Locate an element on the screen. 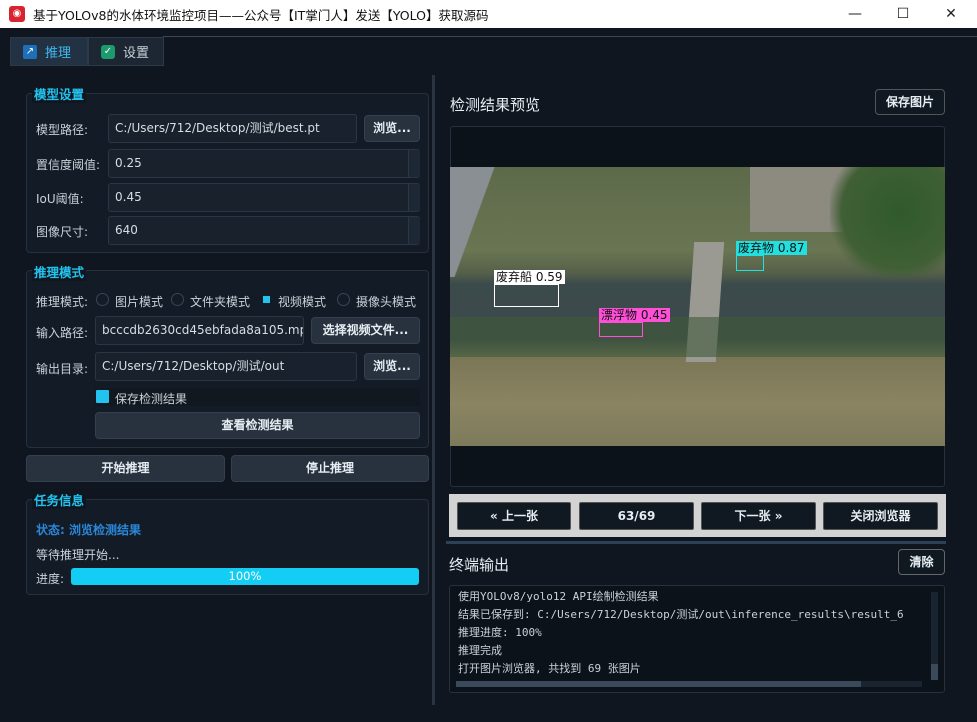 This screenshot has height=722, width=977. detection-label: 漂浮物 0.45 is located at coordinates (634, 315).